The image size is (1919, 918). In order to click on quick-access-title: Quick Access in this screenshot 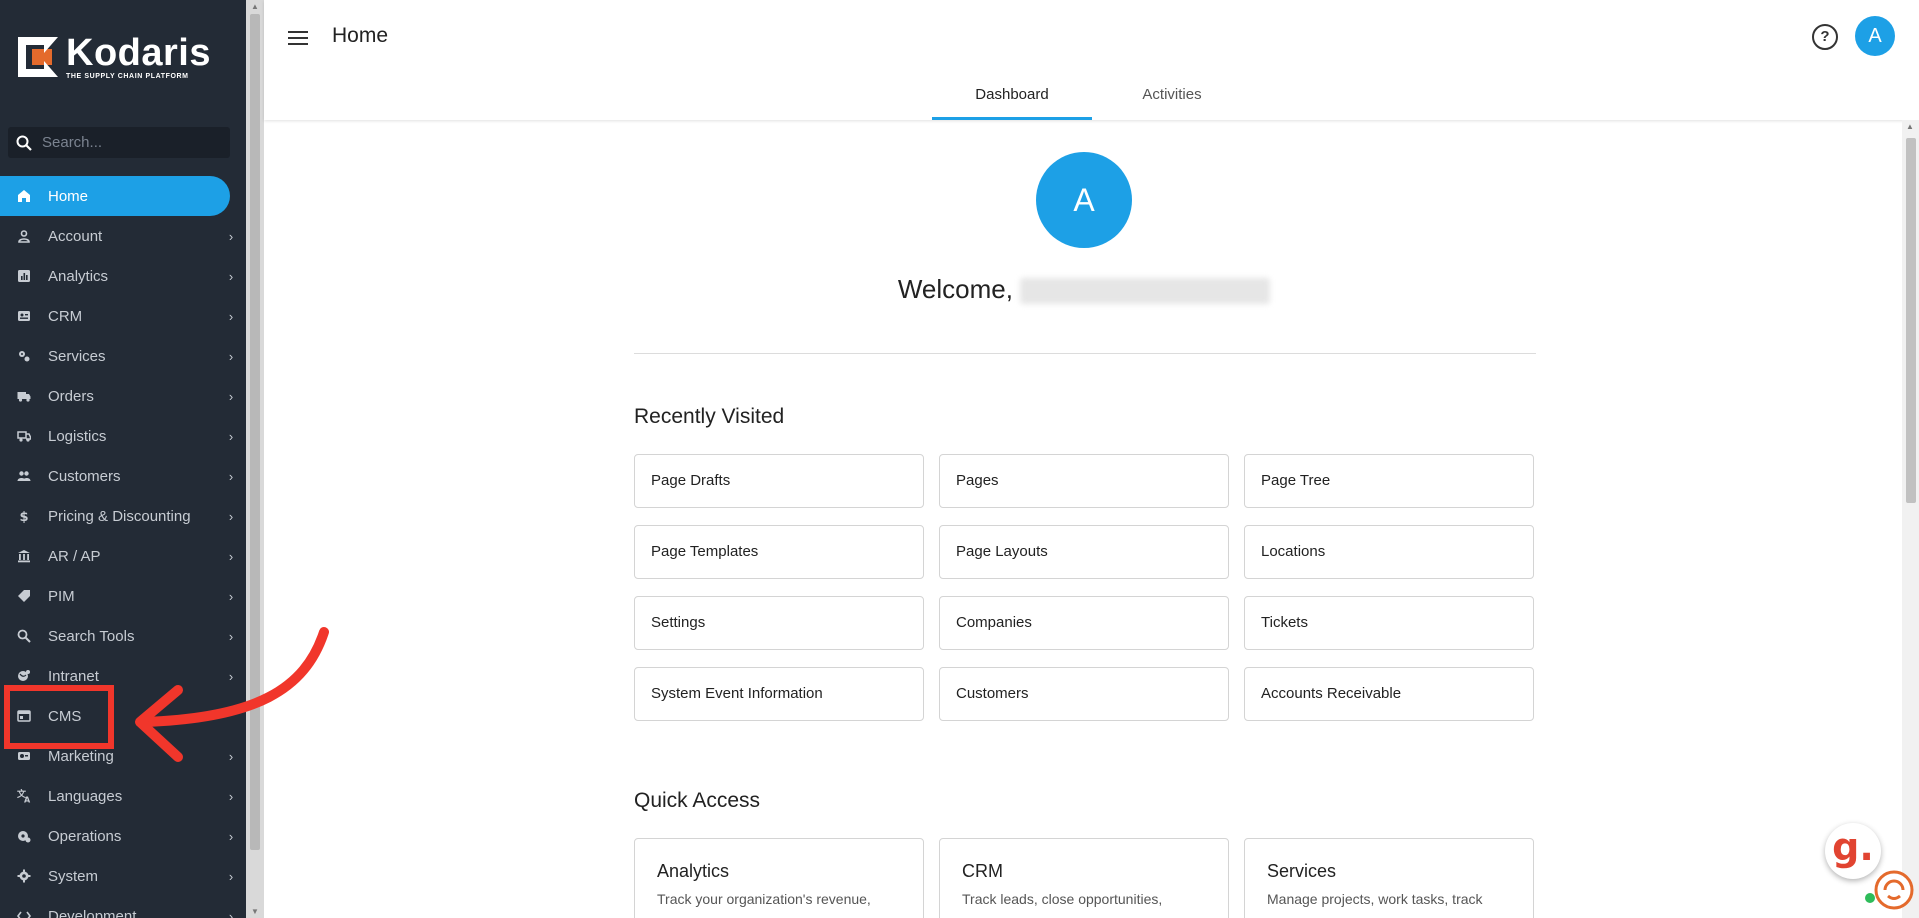, I will do `click(697, 800)`.